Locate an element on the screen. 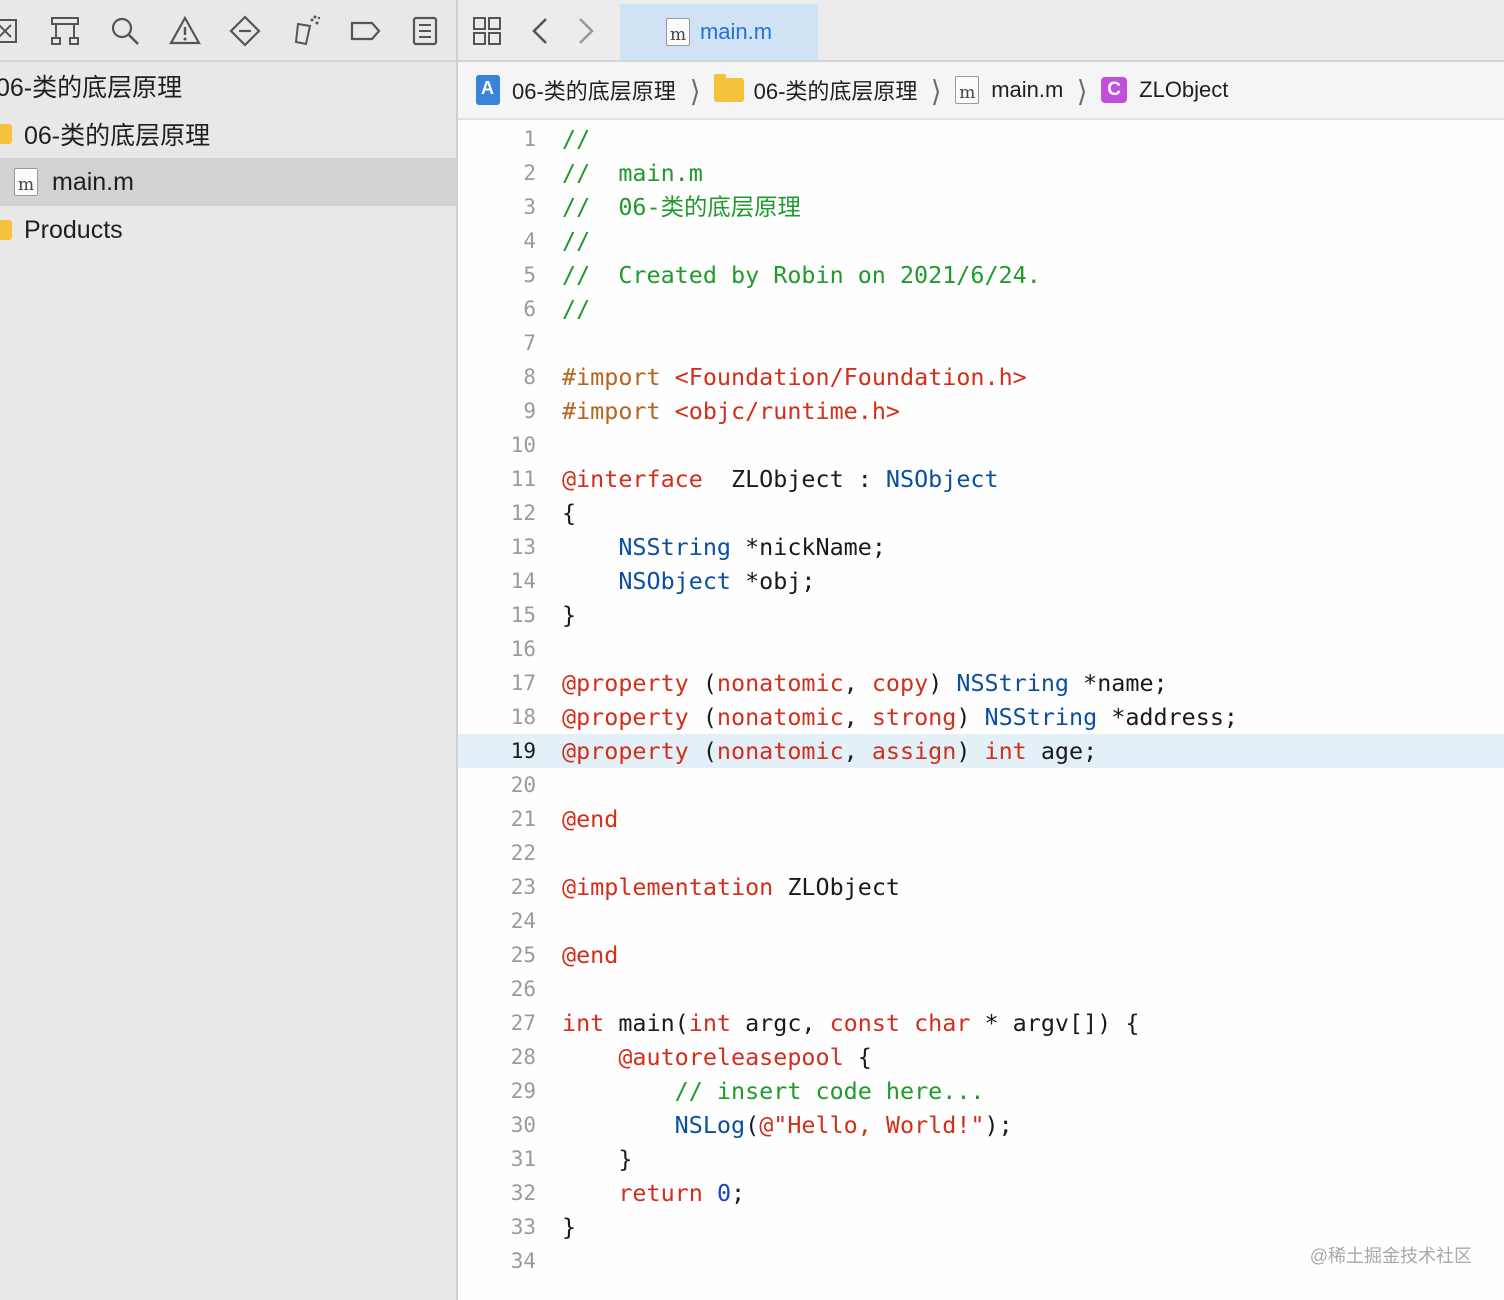 The image size is (1504, 1300). code-line: 22 is located at coordinates (981, 853).